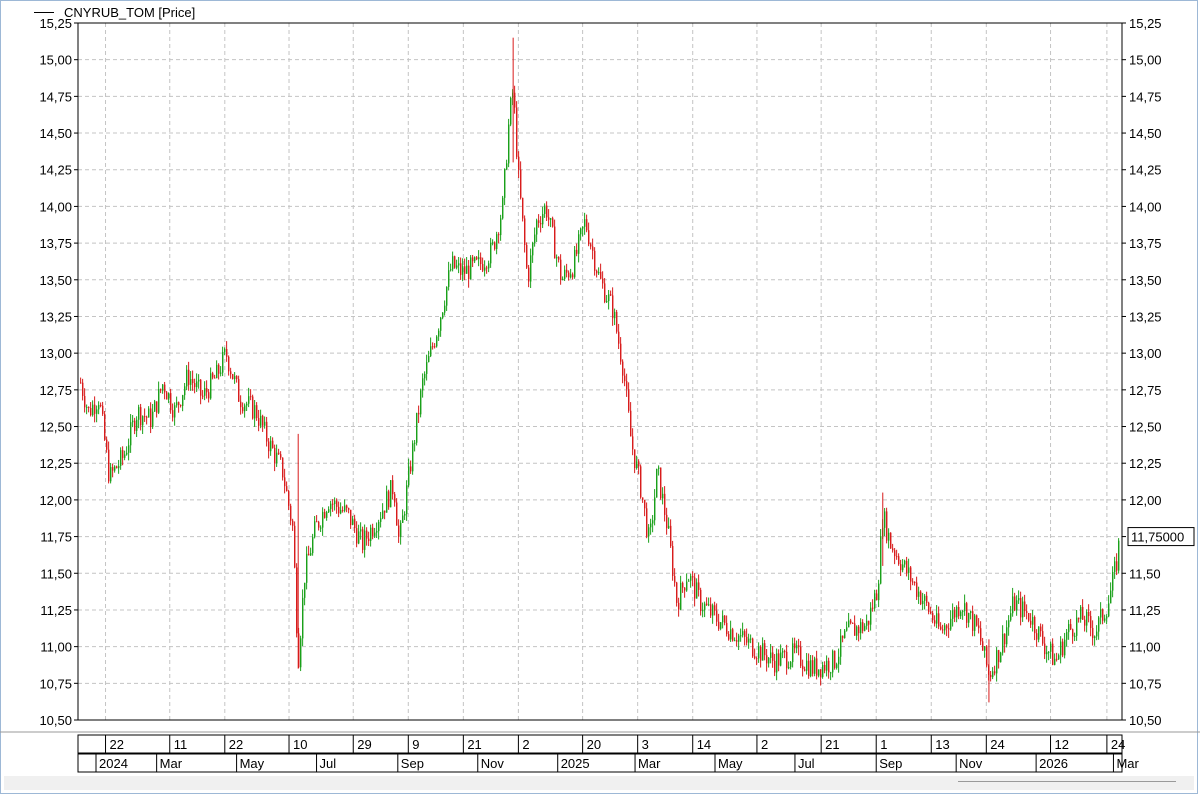 The width and height of the screenshot is (1200, 796). Describe the element at coordinates (55, 206) in the screenshot. I see `y-tick-label-left: 14,00` at that location.